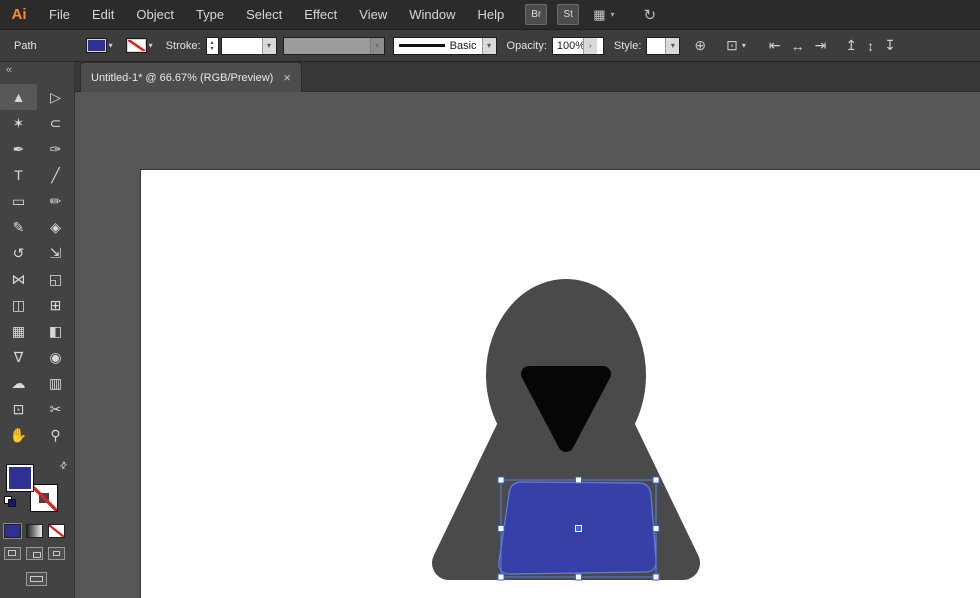 The height and width of the screenshot is (598, 980). What do you see at coordinates (59, 15) in the screenshot?
I see `menu-file: File` at bounding box center [59, 15].